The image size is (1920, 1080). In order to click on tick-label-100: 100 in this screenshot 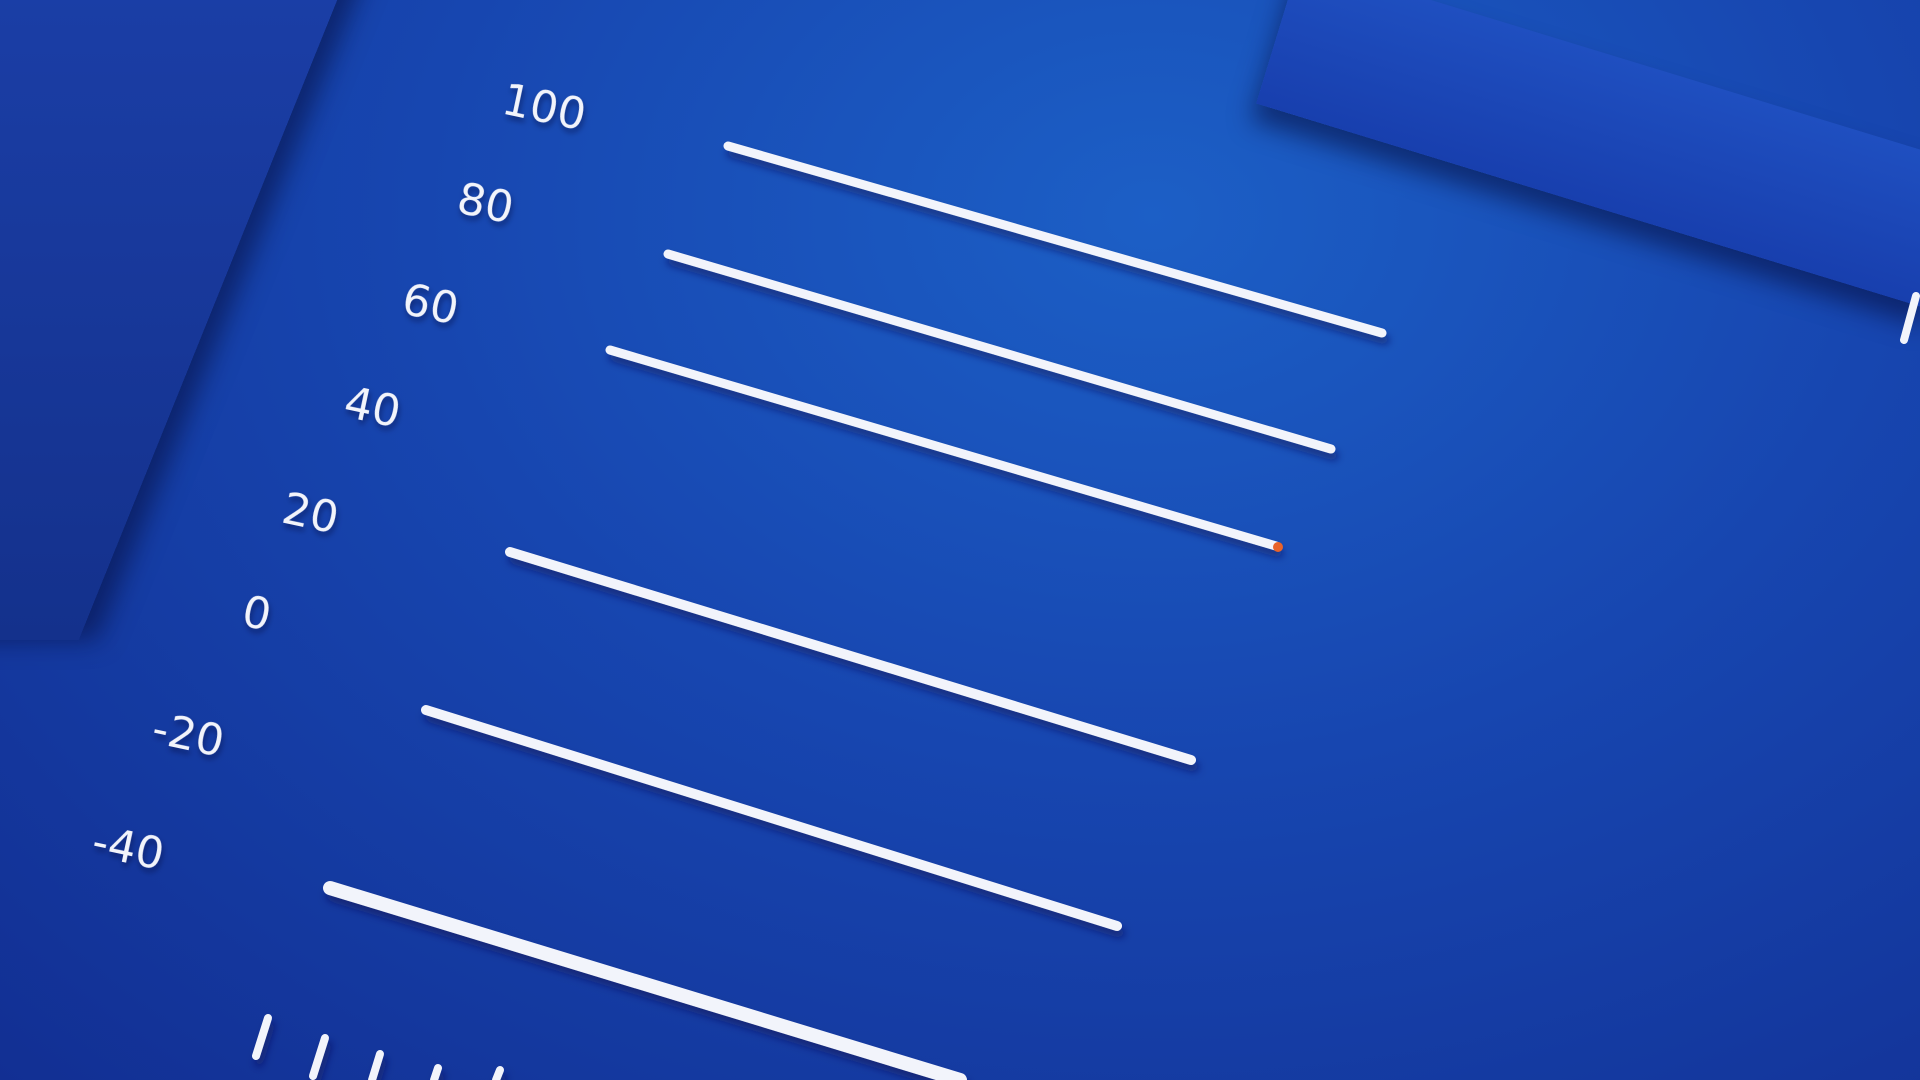, I will do `click(544, 107)`.